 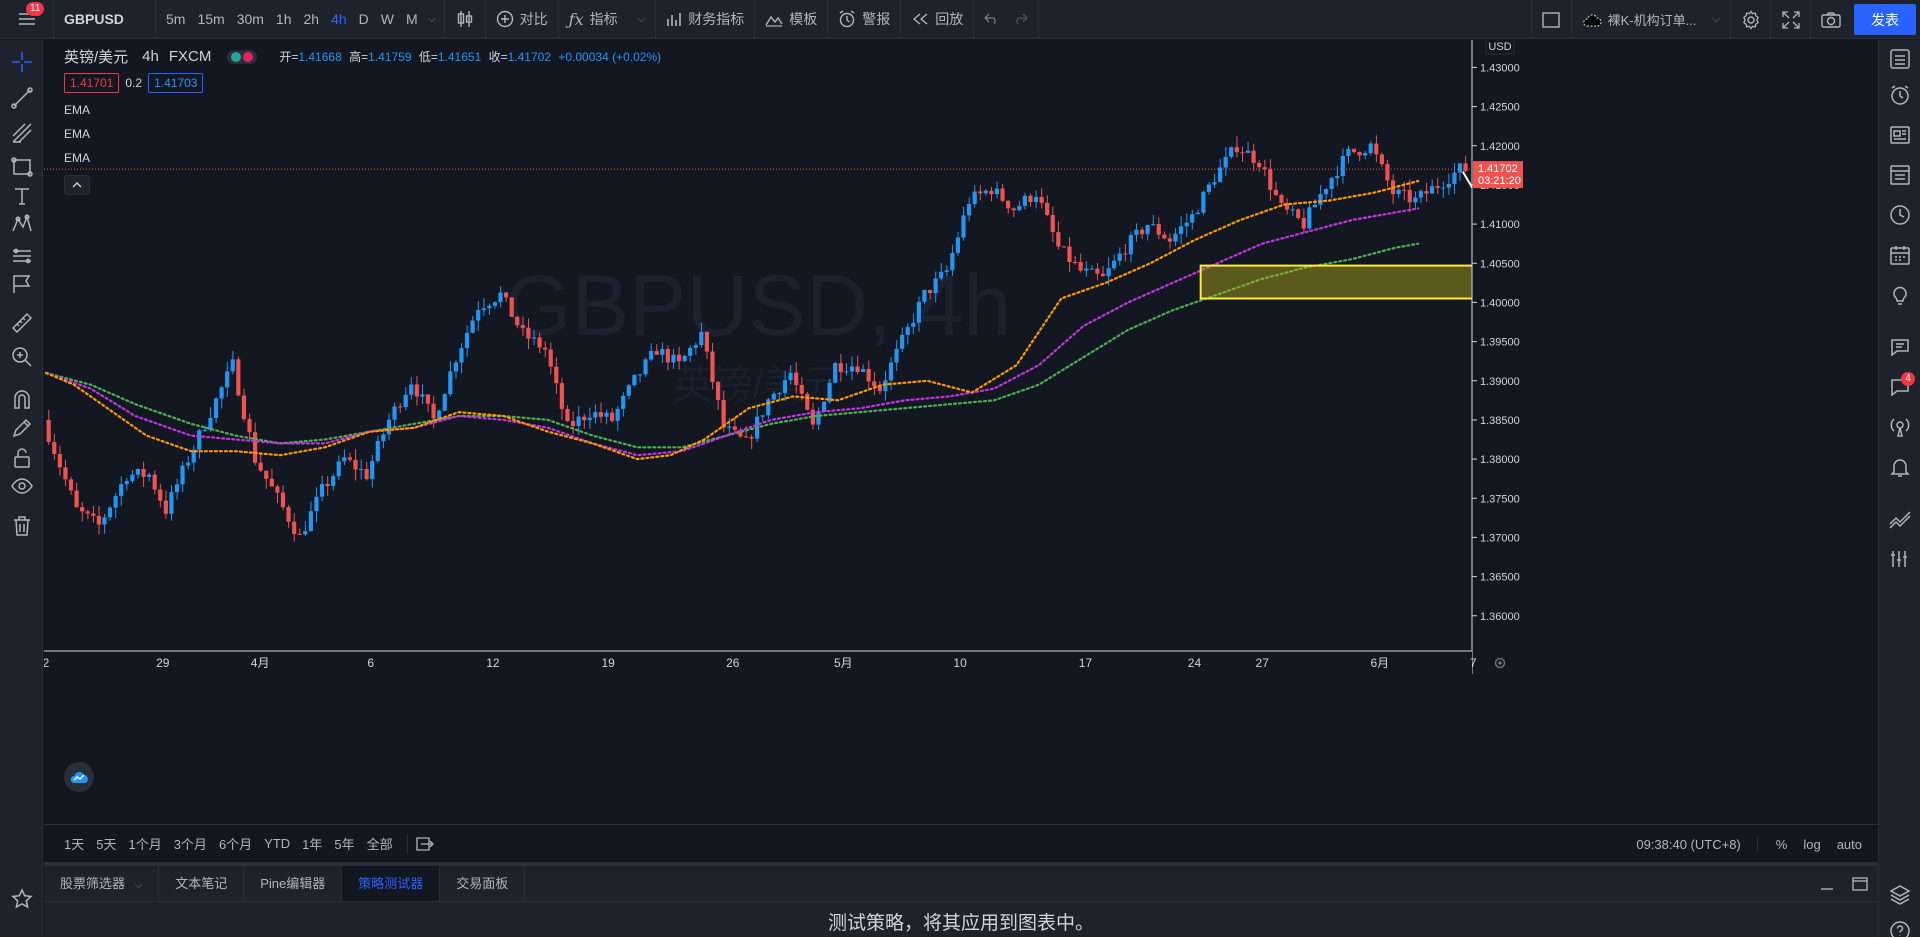 I want to click on indicators-button: ƒx 指标 ⌵, so click(x=608, y=19).